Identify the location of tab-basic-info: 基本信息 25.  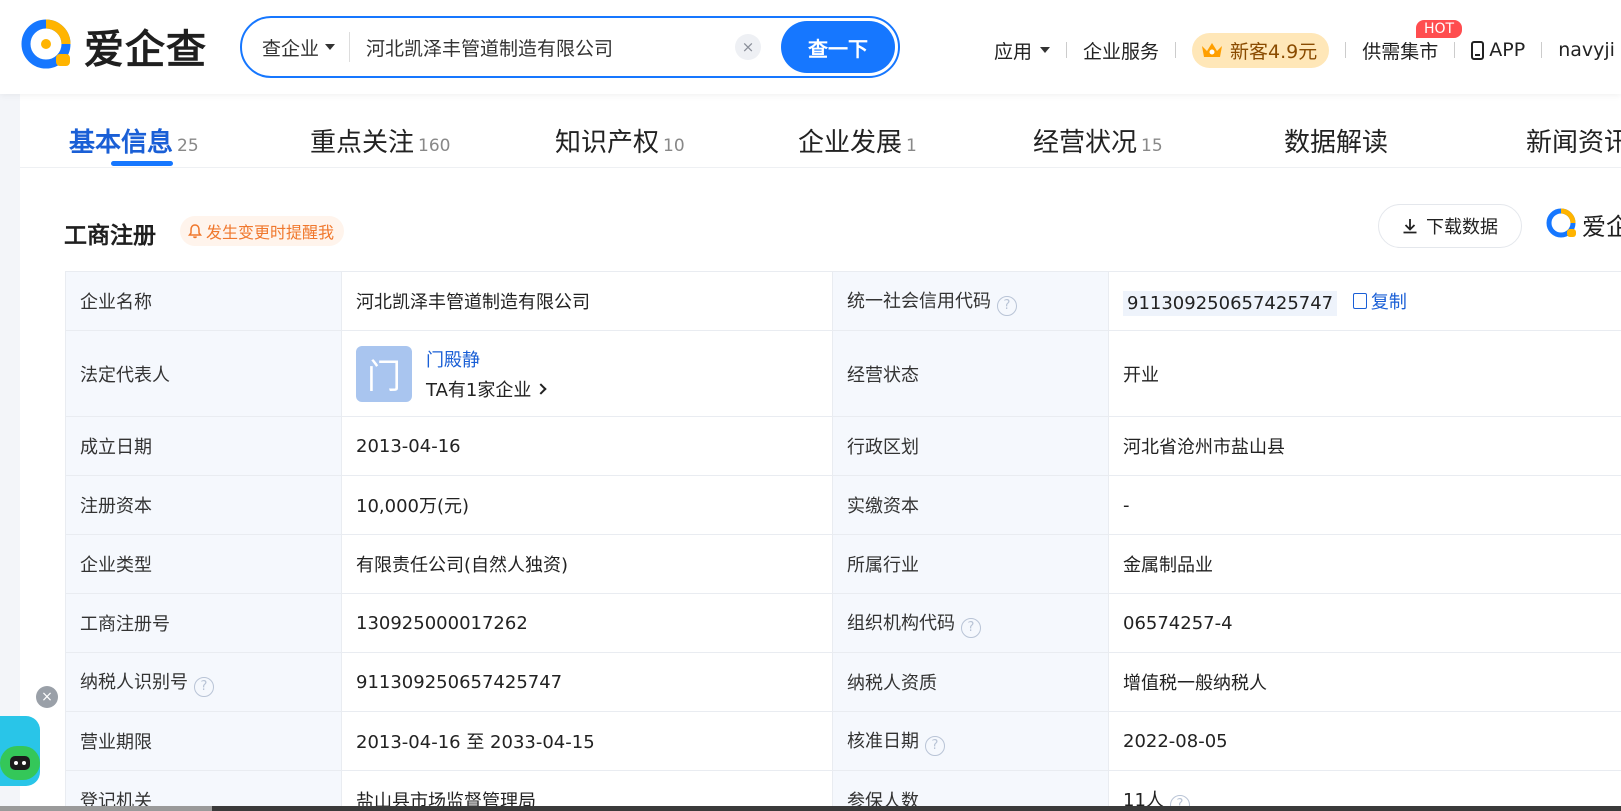
(134, 140).